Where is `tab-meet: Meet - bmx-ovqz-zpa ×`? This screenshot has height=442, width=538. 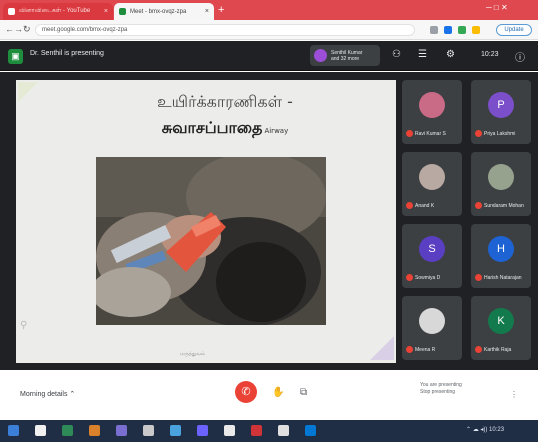 tab-meet: Meet - bmx-ovqz-zpa × is located at coordinates (164, 11).